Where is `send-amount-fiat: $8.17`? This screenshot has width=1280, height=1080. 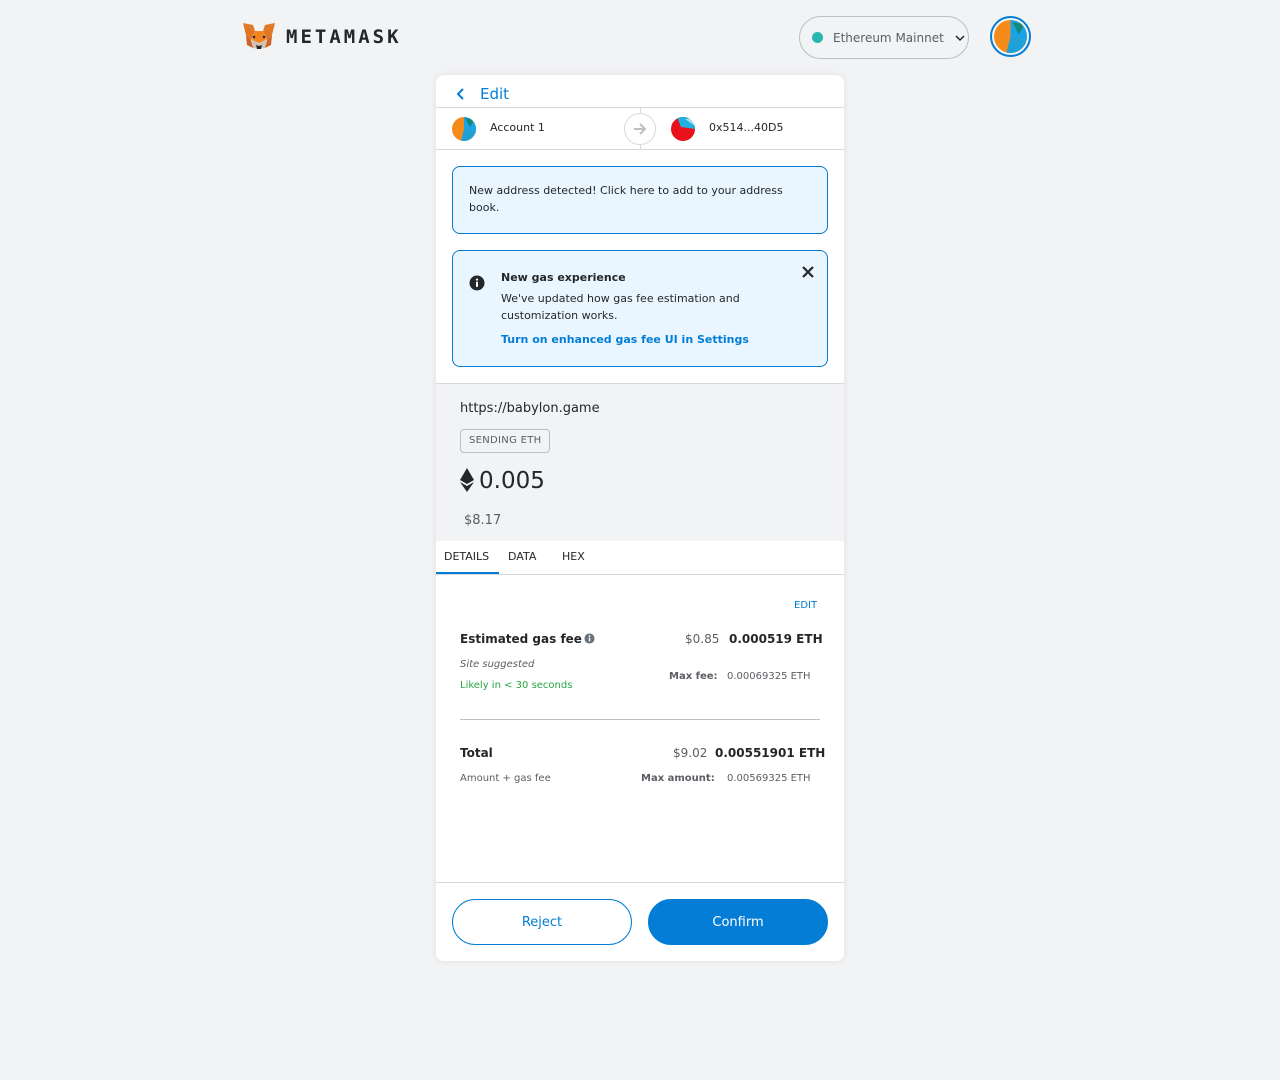
send-amount-fiat: $8.17 is located at coordinates (483, 520).